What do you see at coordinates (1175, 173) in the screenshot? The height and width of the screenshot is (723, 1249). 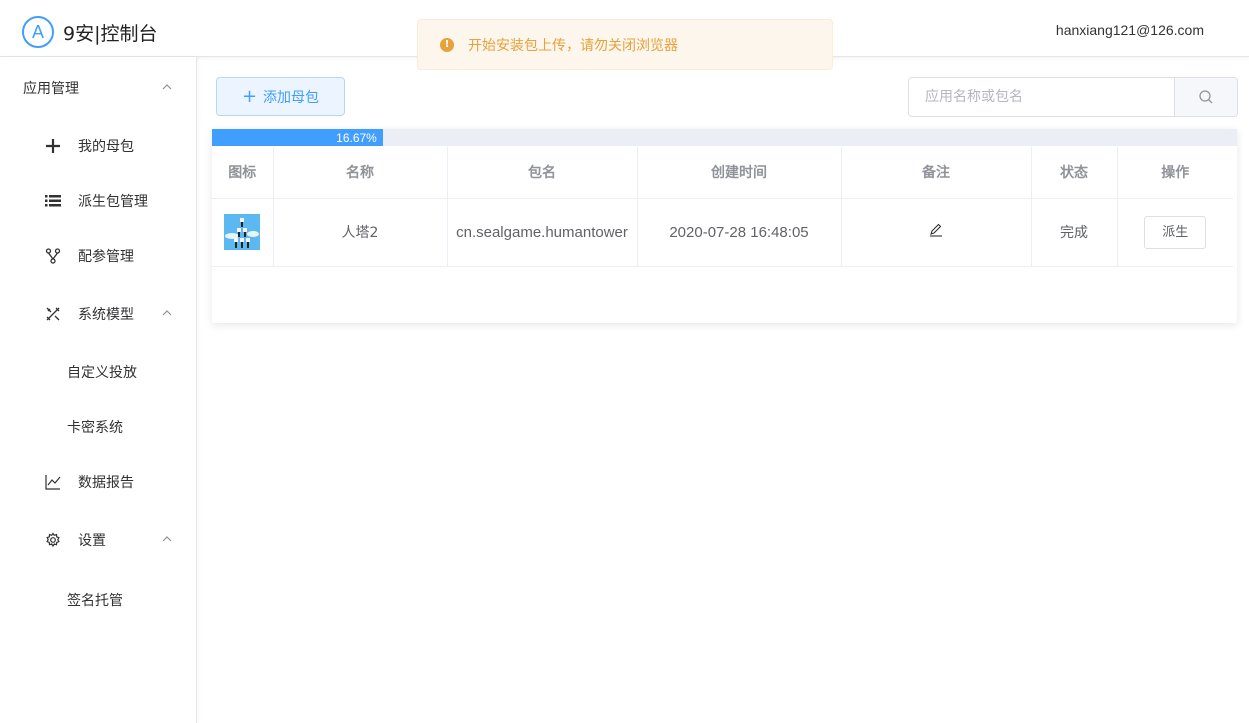 I see `column-header-action: 操作` at bounding box center [1175, 173].